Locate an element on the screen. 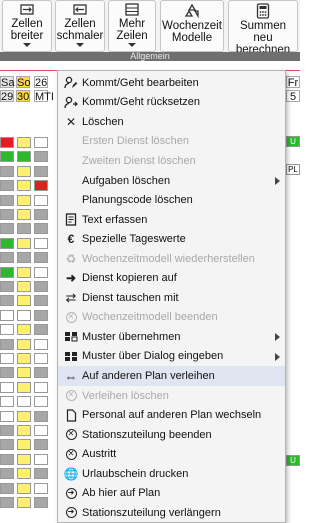 The image size is (320, 523). widen-cells-button: Zellen breiter is located at coordinates (27, 26).